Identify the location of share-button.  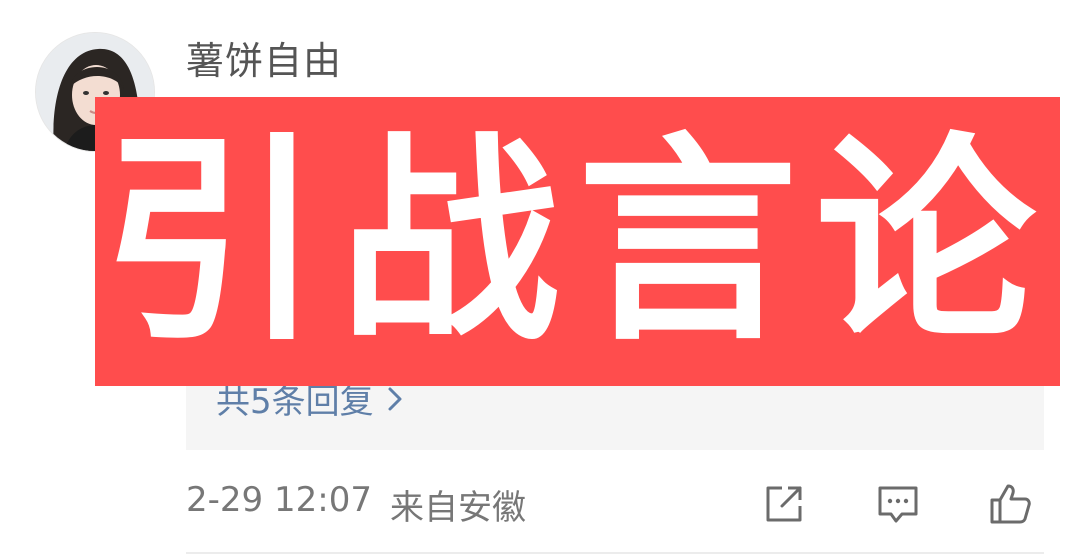
(784, 504).